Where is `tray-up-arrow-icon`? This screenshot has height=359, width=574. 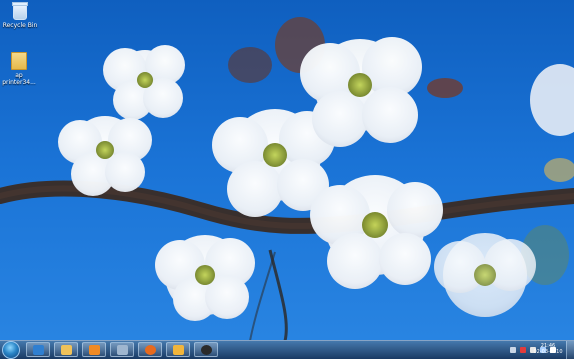
tray-up-arrow-icon is located at coordinates (513, 350).